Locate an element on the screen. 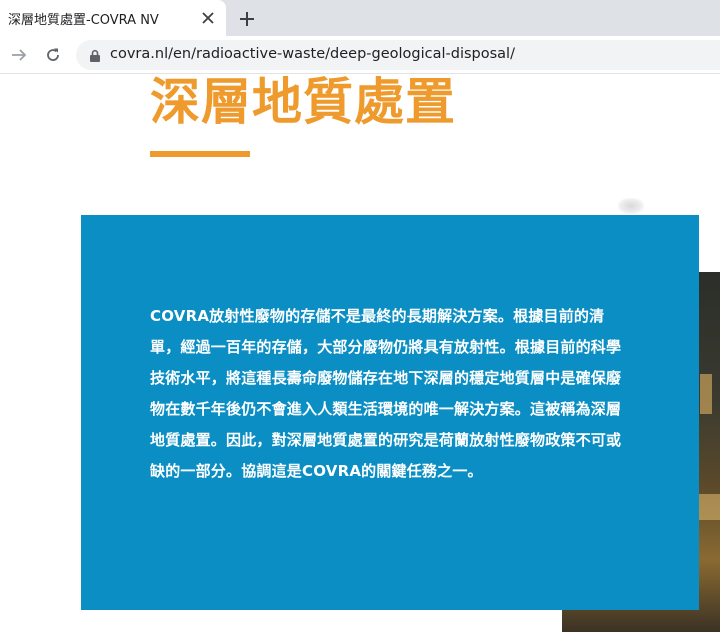 The image size is (720, 632). tab-strip: 深層地質處置-COVRA NV is located at coordinates (360, 18).